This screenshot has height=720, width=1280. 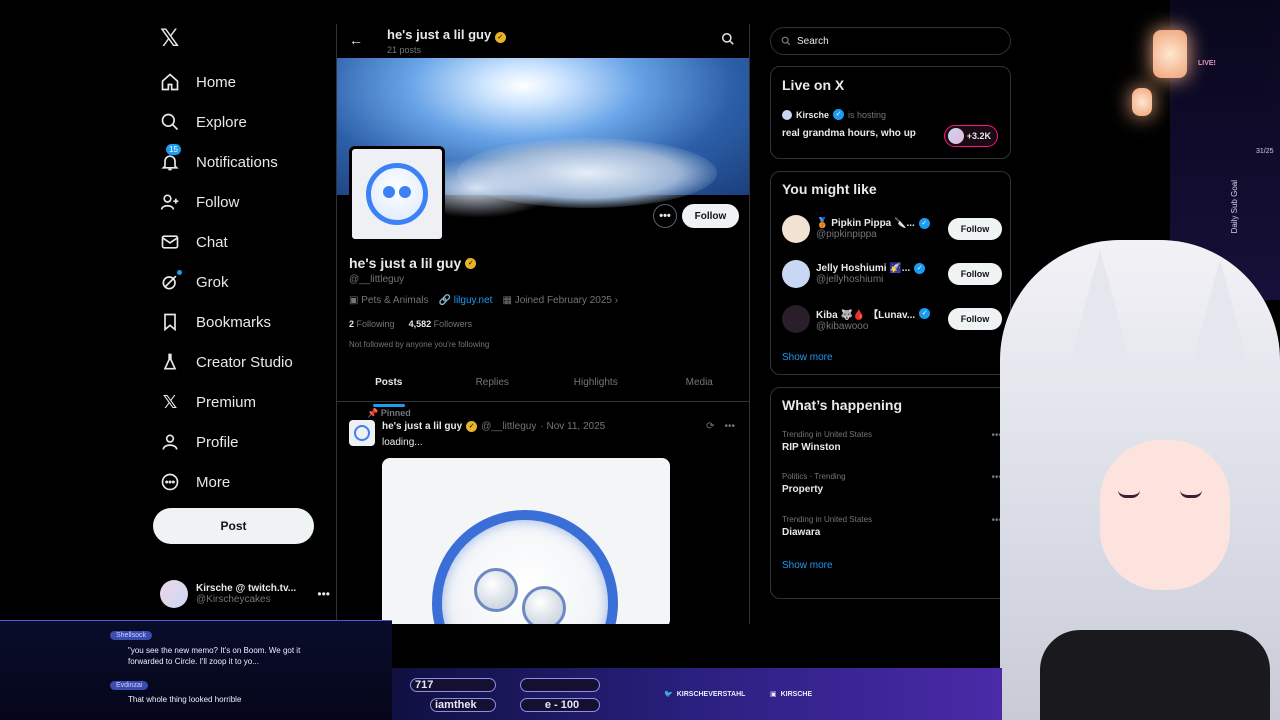 I want to click on card-title: You might like, so click(x=829, y=189).